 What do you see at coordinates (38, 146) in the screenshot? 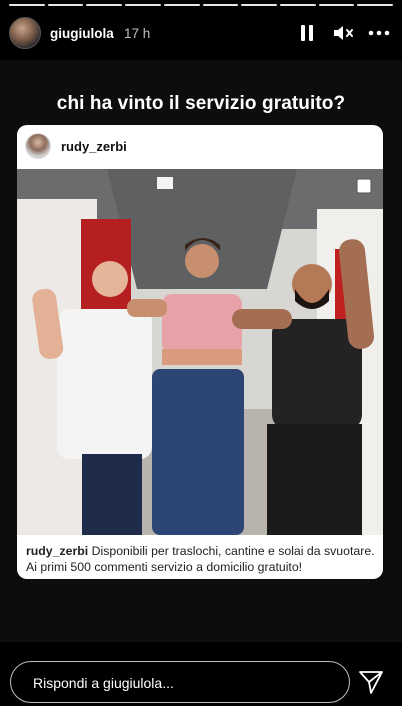
I see `post-avatar` at bounding box center [38, 146].